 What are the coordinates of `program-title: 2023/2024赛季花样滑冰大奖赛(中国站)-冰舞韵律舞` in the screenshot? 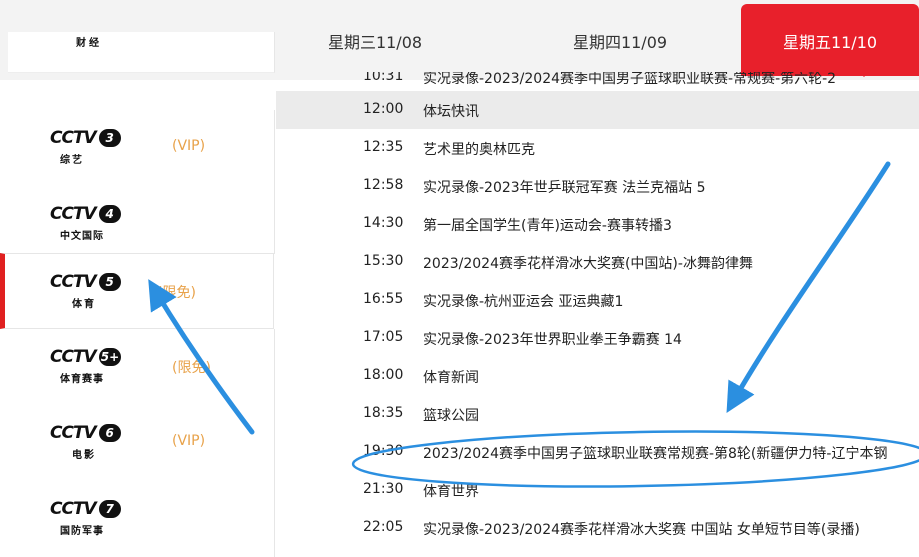 It's located at (588, 264).